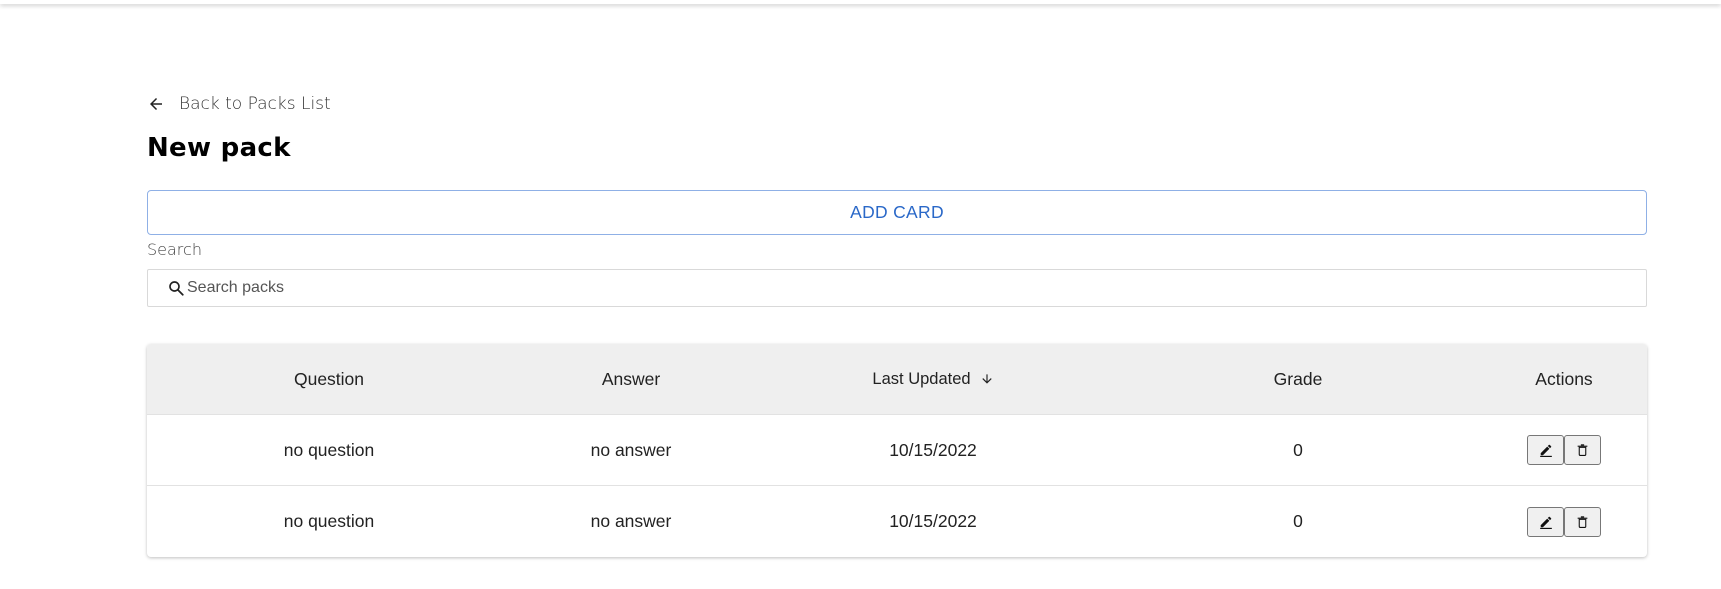  I want to click on back-link-label: Back to Packs List, so click(255, 104).